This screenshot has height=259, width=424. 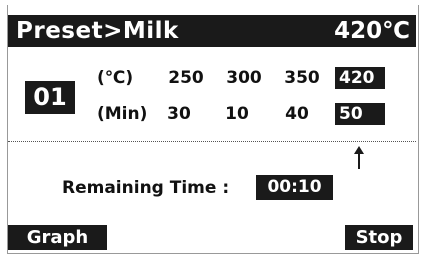 I want to click on temp-cell-3: 350, so click(x=302, y=78).